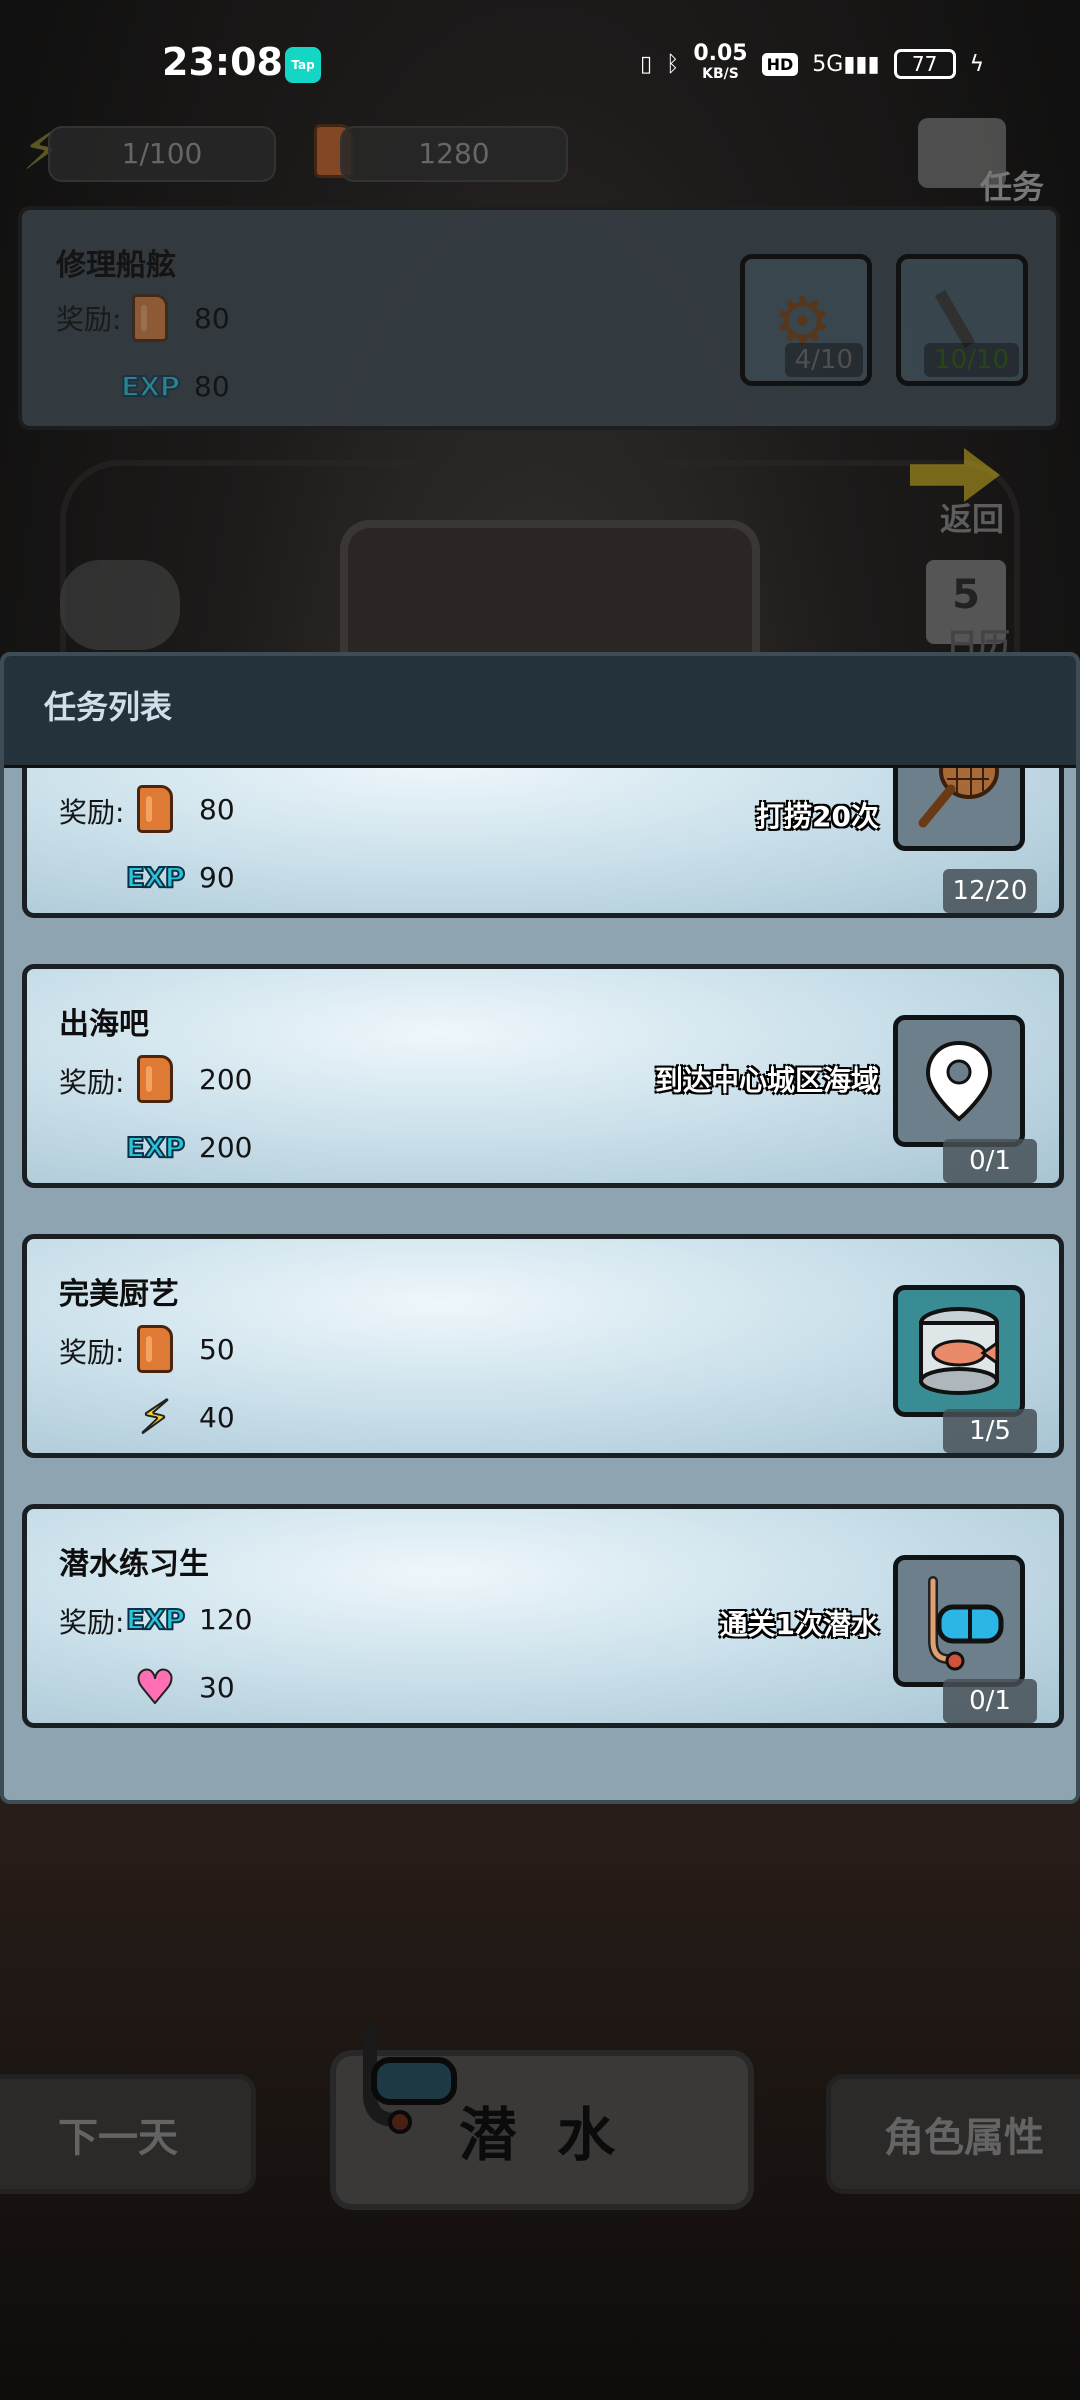 The image size is (1080, 2400). Describe the element at coordinates (924, 64) in the screenshot. I see `battery-indicator: 77` at that location.